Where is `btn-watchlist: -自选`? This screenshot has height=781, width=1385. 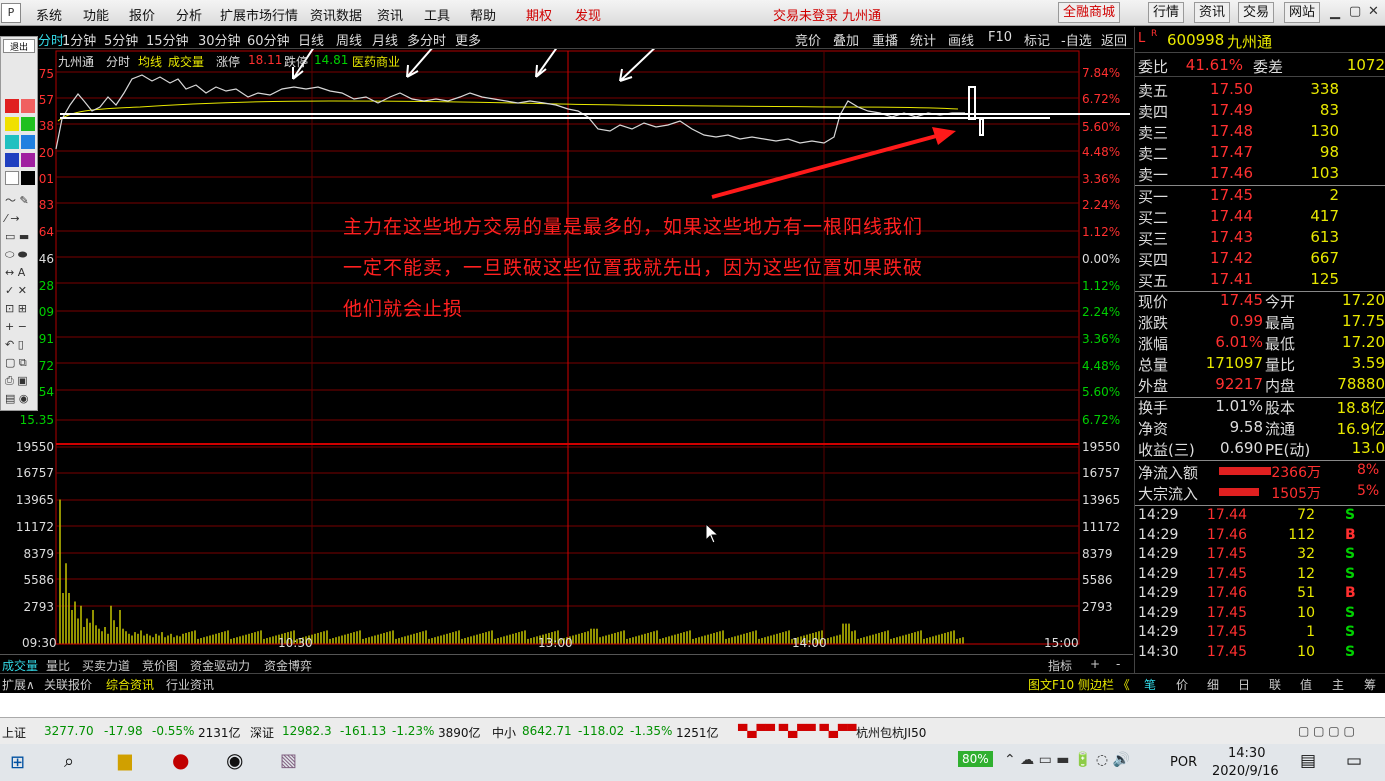
btn-watchlist: -自选 is located at coordinates (1076, 39).